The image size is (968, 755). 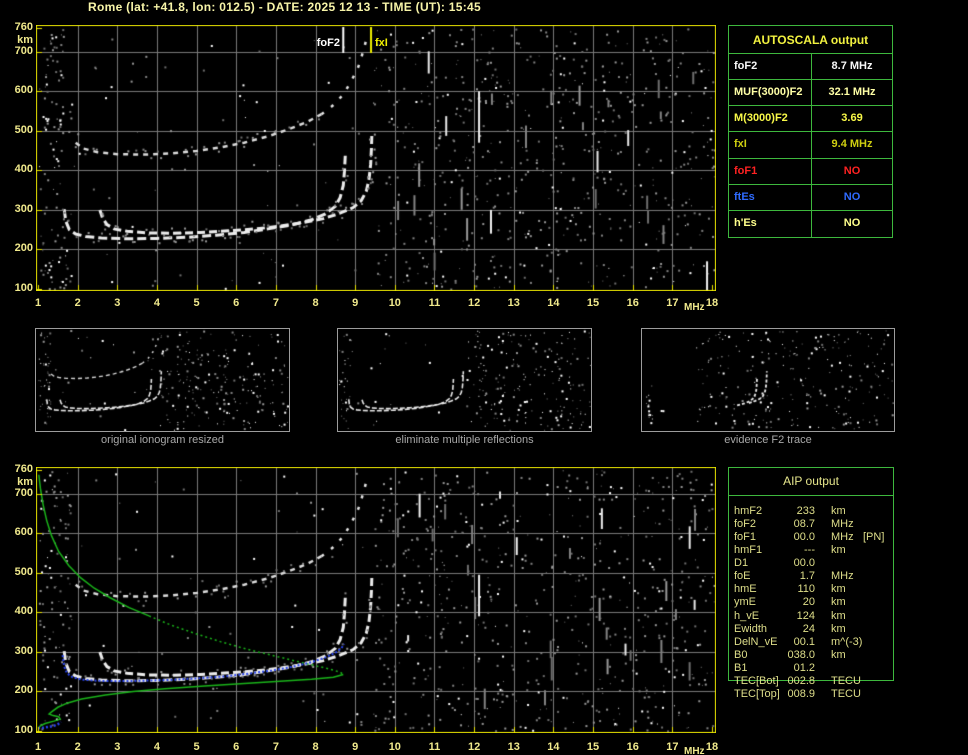 I want to click on autoscala-row-label: foF2, so click(x=770, y=67).